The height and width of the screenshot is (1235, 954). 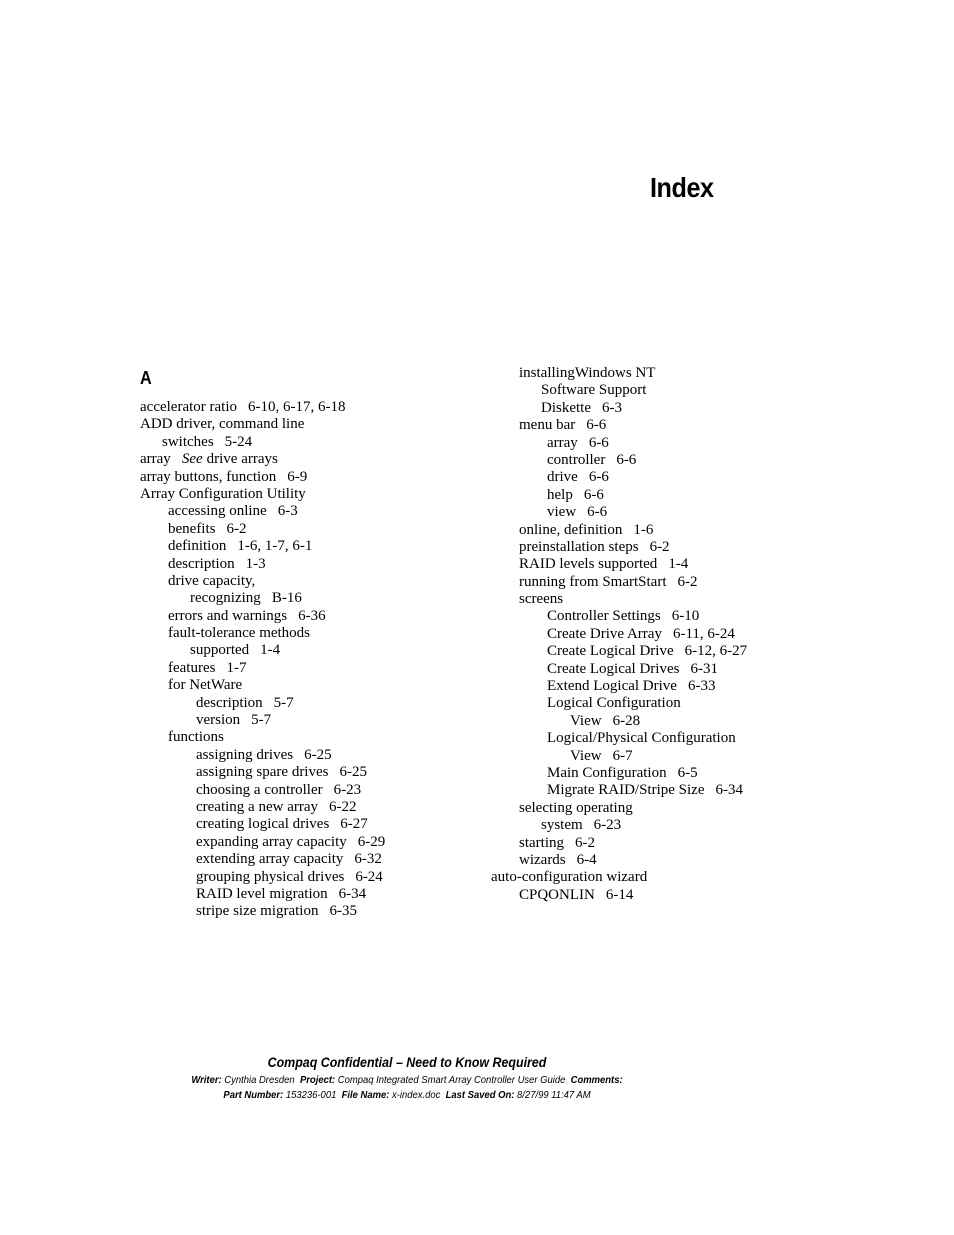 What do you see at coordinates (253, 1095) in the screenshot?
I see `part-number-label: Part Number:` at bounding box center [253, 1095].